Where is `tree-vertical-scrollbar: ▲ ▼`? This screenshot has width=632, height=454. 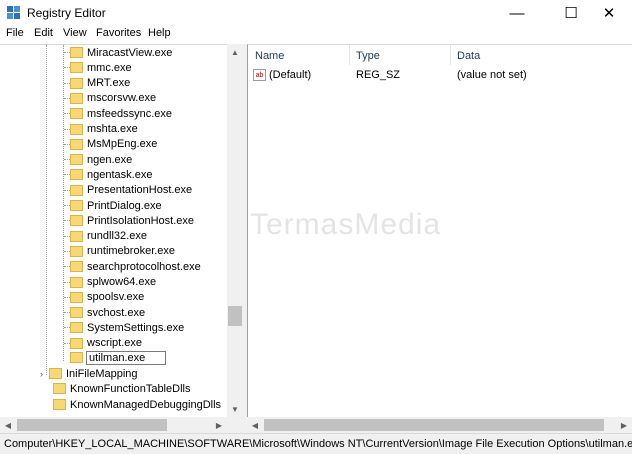 tree-vertical-scrollbar: ▲ ▼ is located at coordinates (235, 230).